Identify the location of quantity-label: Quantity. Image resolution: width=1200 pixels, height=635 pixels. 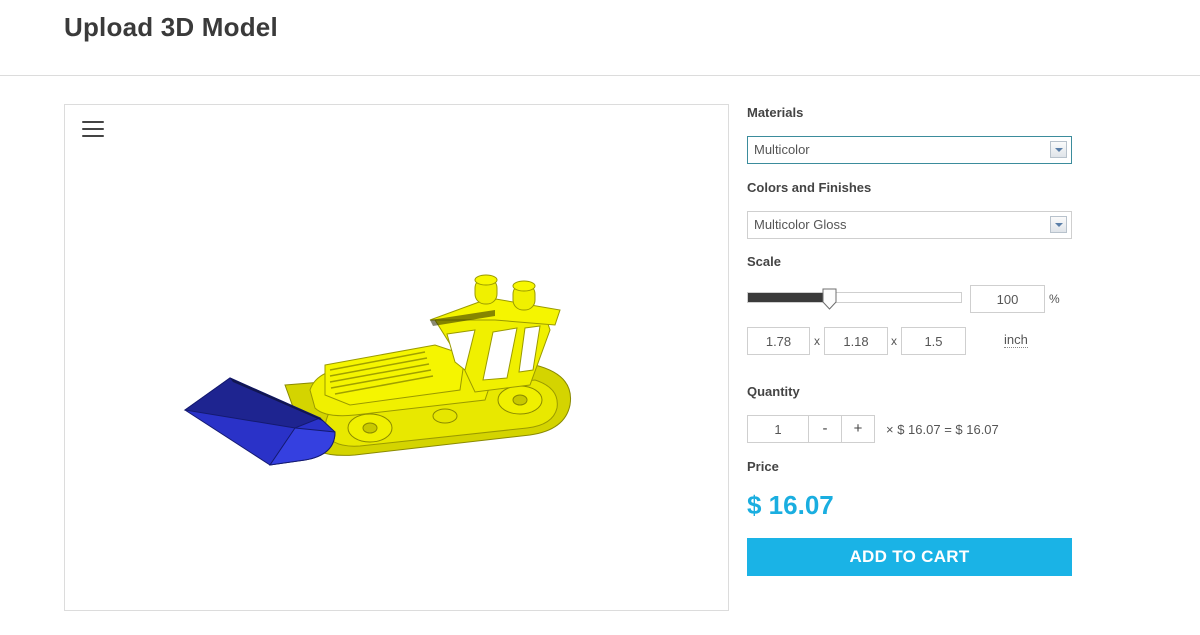
(773, 391).